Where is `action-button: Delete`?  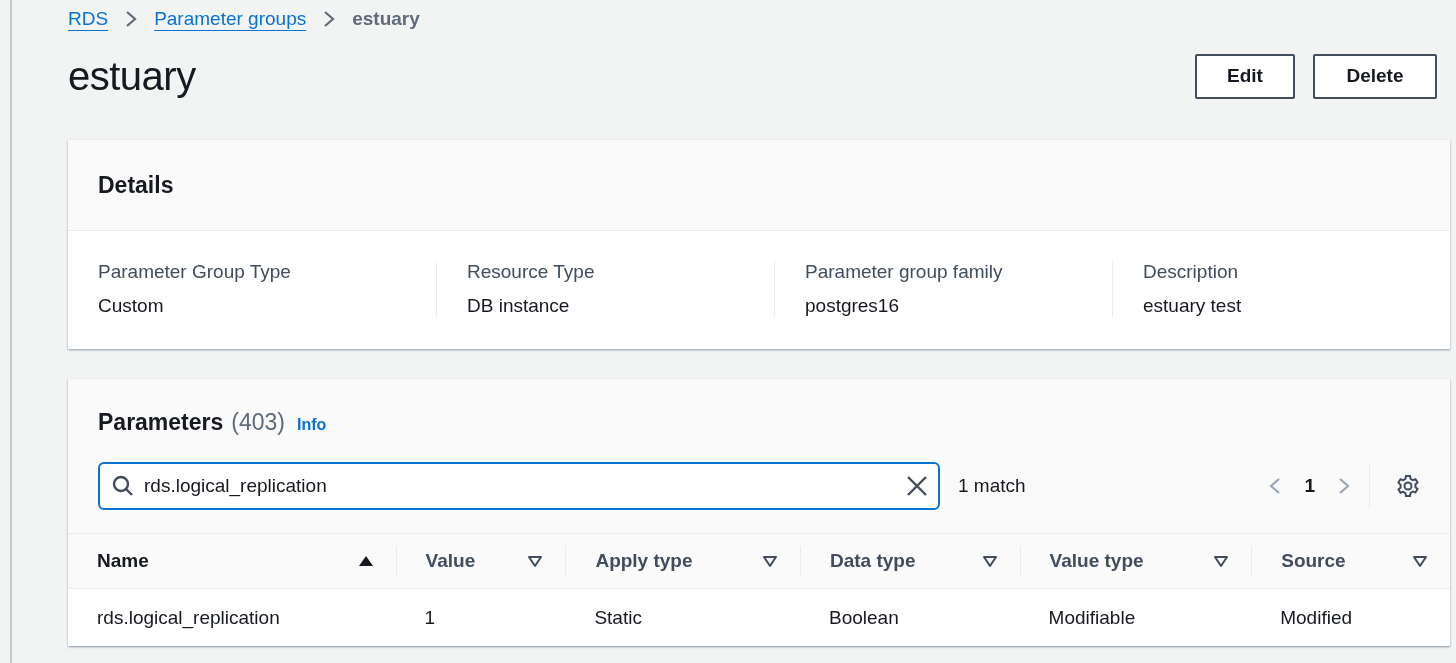 action-button: Delete is located at coordinates (1375, 76).